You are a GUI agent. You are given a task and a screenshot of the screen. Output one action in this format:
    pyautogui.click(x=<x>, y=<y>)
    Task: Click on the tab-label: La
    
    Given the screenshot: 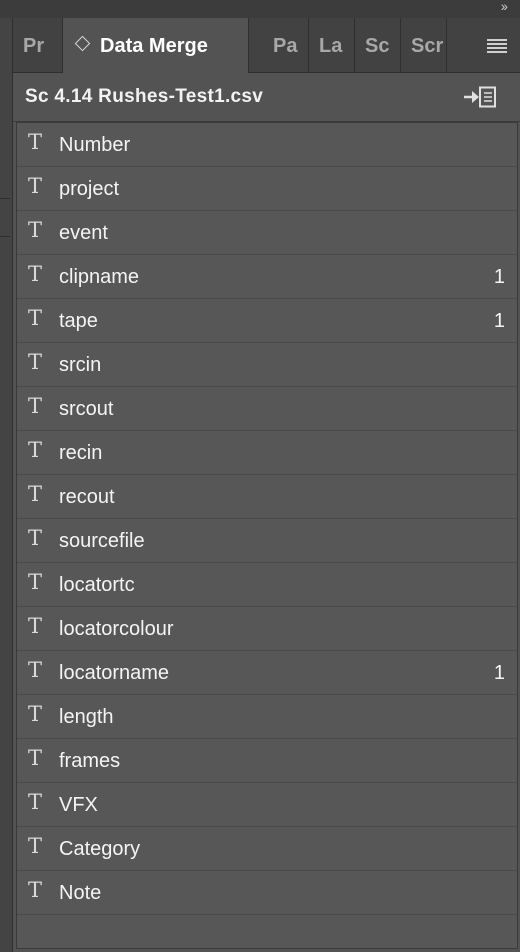 What is the action you would take?
    pyautogui.click(x=331, y=46)
    